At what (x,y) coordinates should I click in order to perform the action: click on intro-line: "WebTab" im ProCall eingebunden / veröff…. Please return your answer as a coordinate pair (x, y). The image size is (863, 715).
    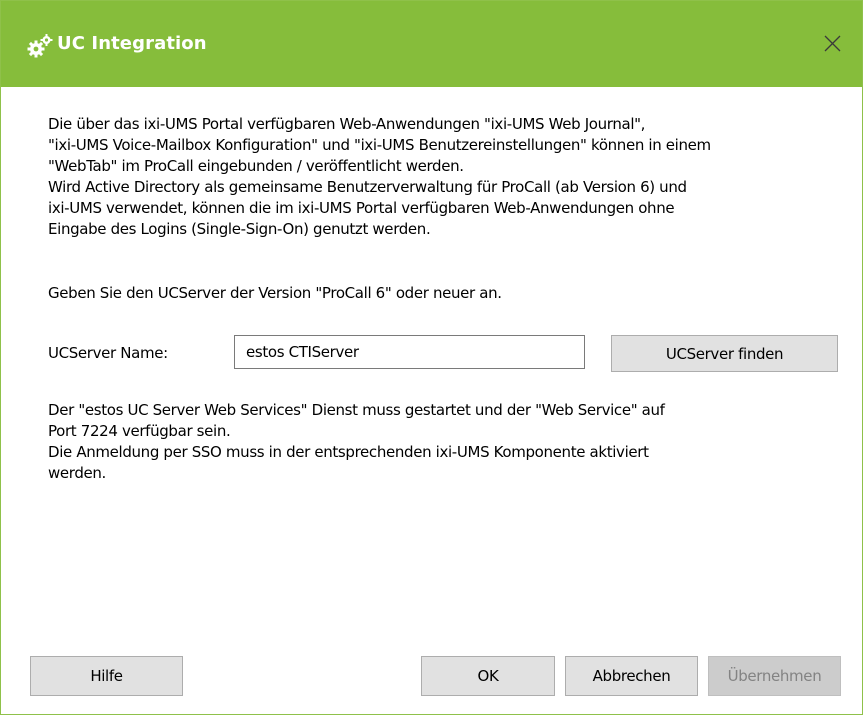
    Looking at the image, I should click on (256, 166).